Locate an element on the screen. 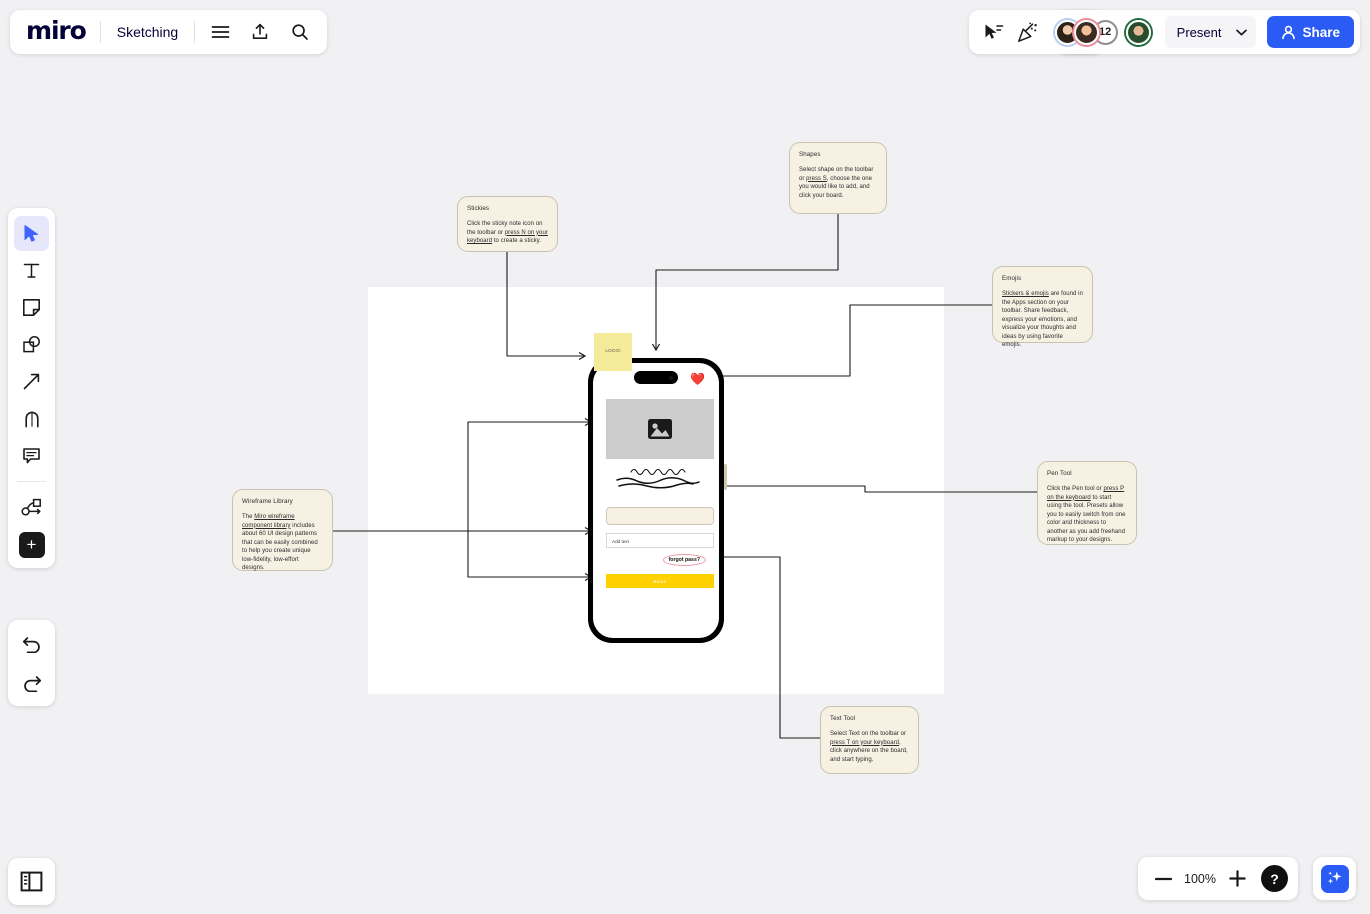 The width and height of the screenshot is (1370, 914). shapes-tool is located at coordinates (31, 344).